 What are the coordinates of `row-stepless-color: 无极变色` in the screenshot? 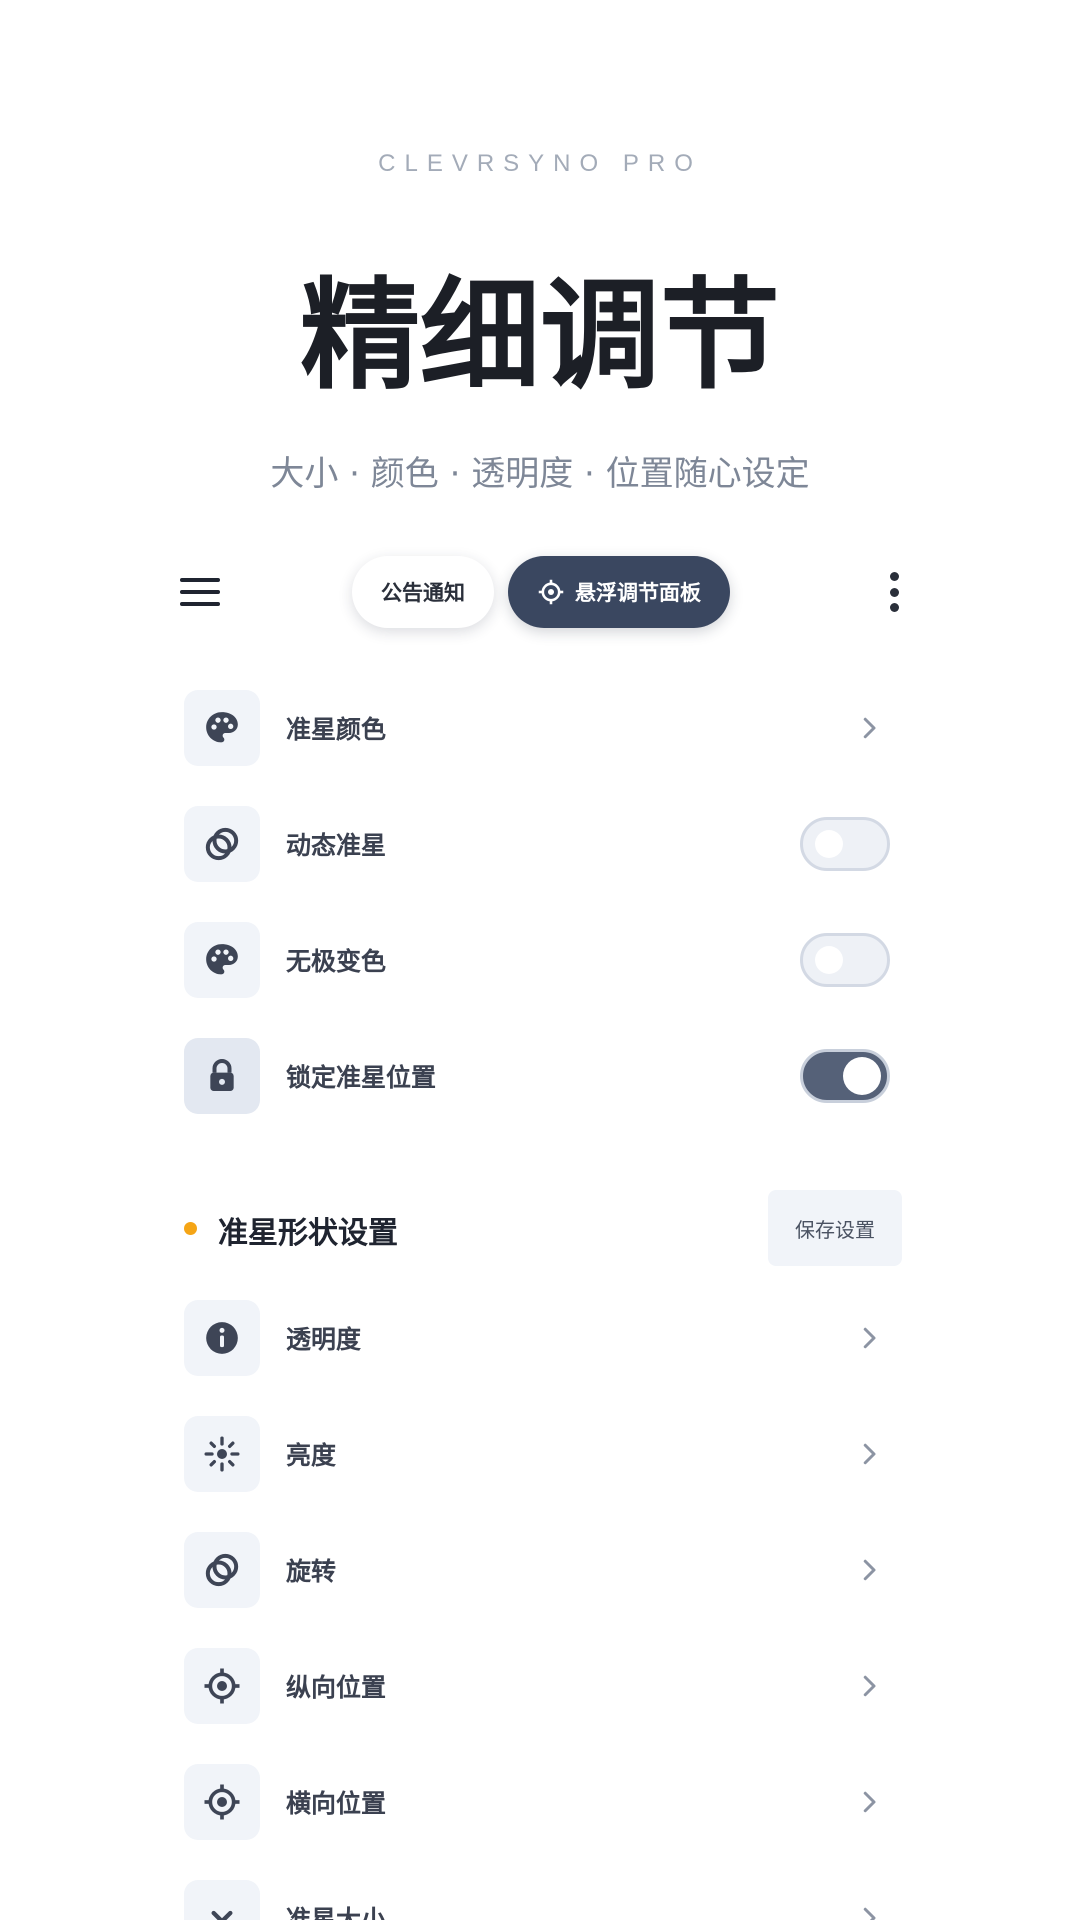 It's located at (537, 960).